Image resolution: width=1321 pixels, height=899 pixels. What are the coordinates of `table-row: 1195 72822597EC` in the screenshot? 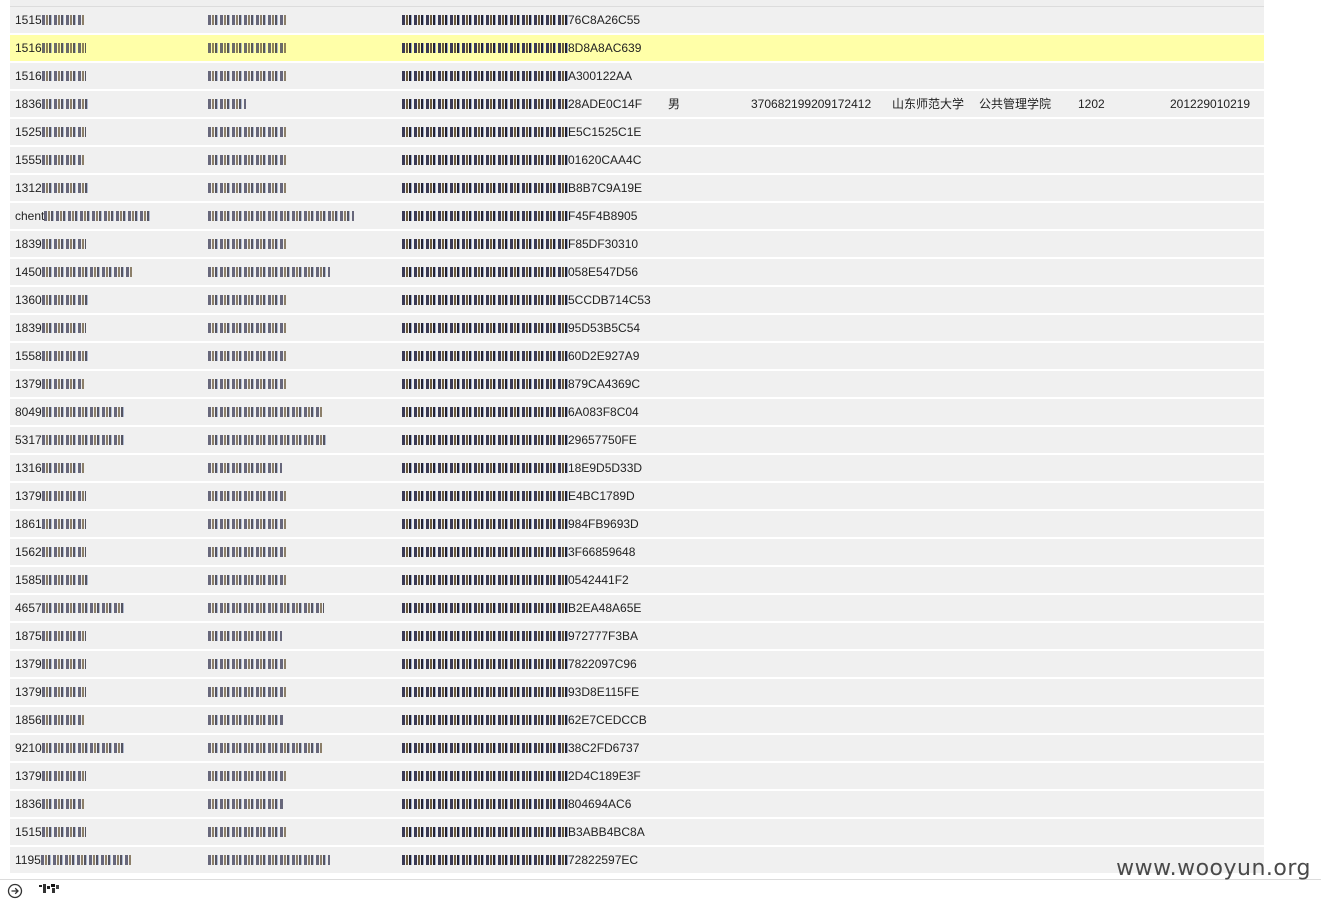 It's located at (637, 861).